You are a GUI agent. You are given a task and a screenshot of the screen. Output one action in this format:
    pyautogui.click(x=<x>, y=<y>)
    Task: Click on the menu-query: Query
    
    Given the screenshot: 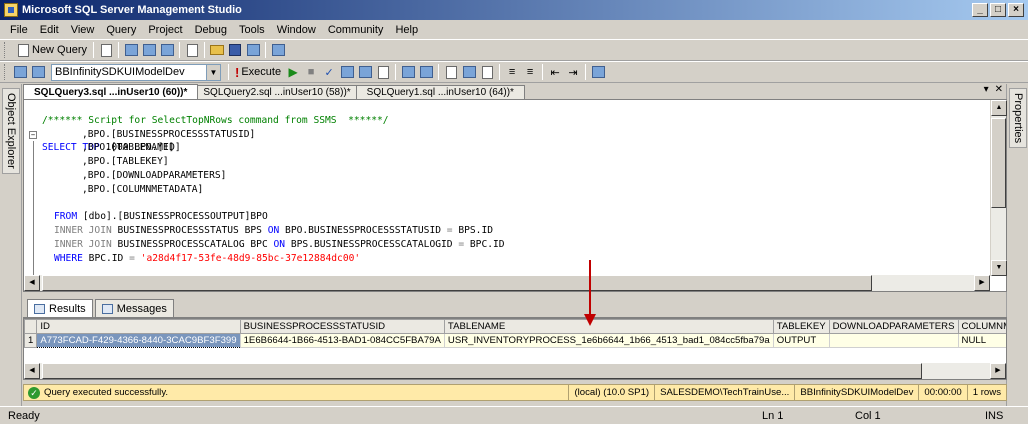 What is the action you would take?
    pyautogui.click(x=121, y=30)
    